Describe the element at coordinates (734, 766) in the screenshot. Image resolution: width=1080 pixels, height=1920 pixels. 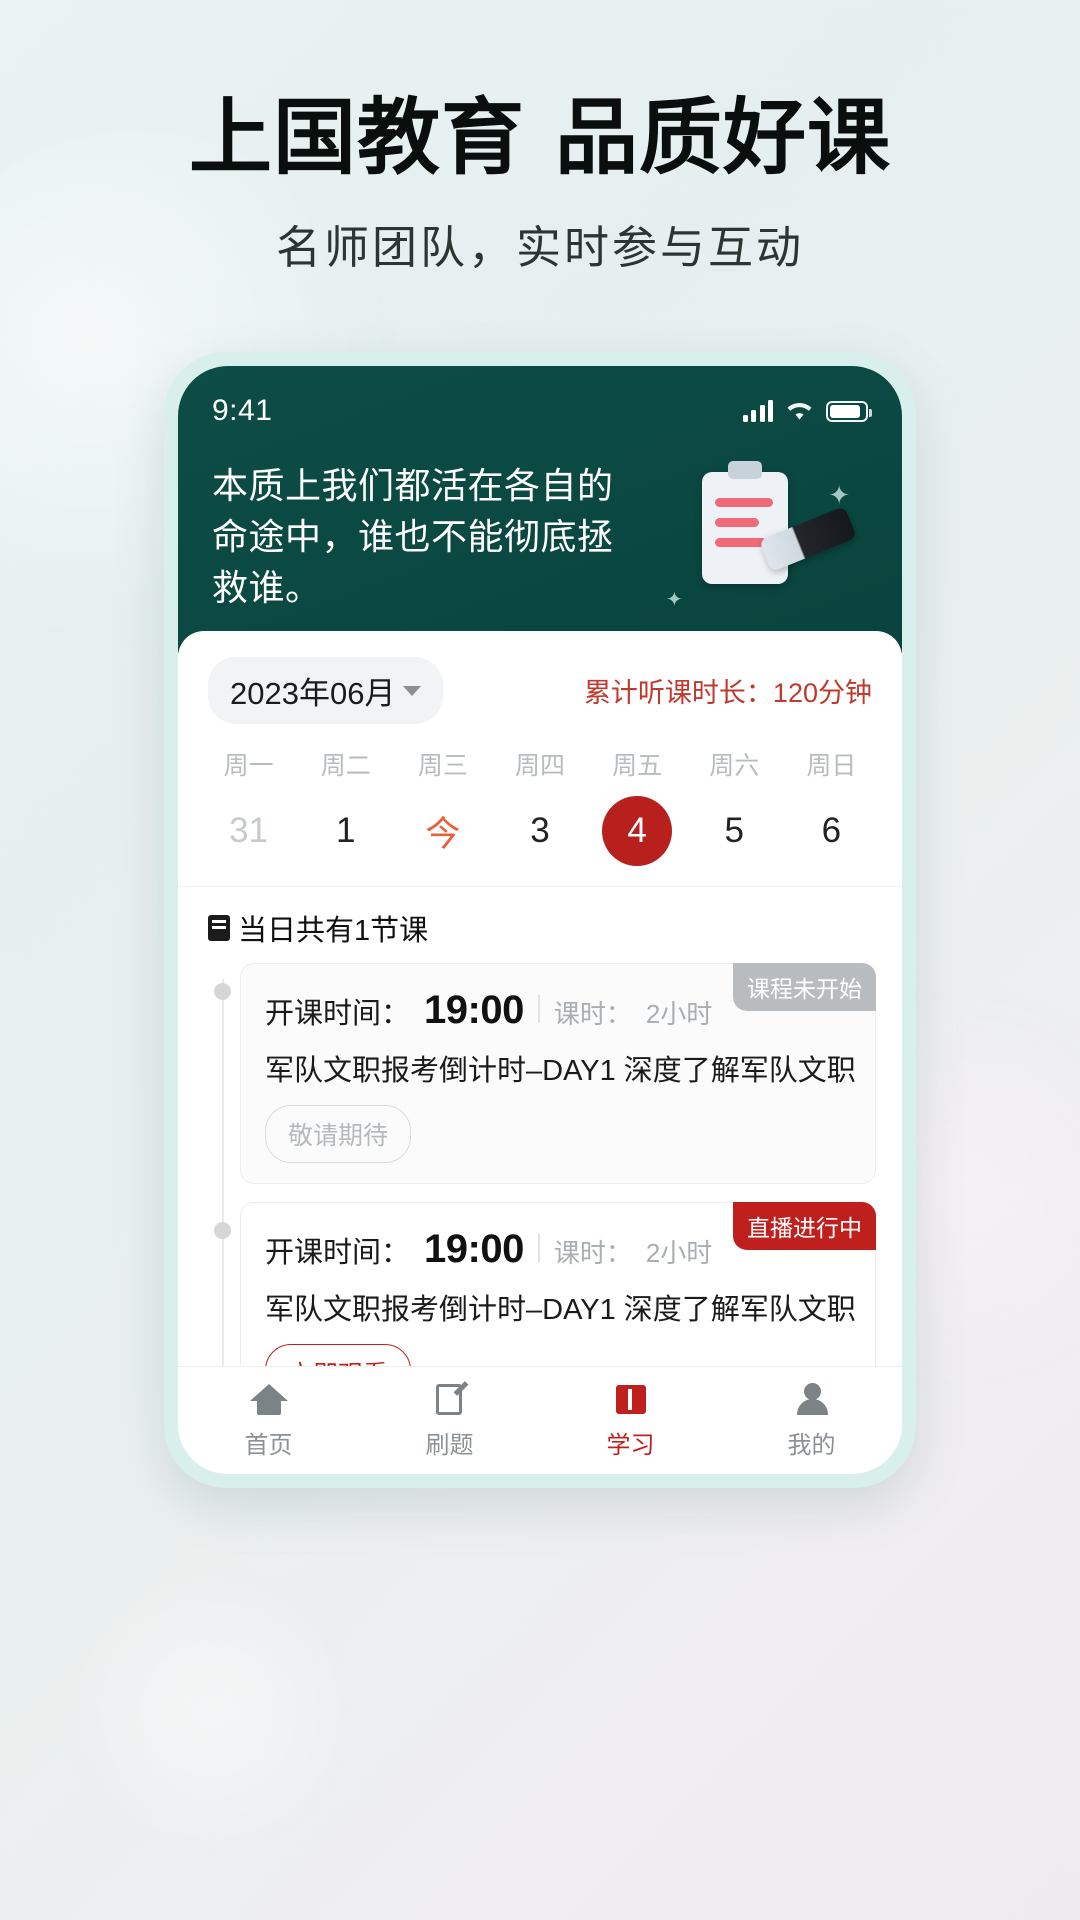
I see `weekday-sat: 周六` at that location.